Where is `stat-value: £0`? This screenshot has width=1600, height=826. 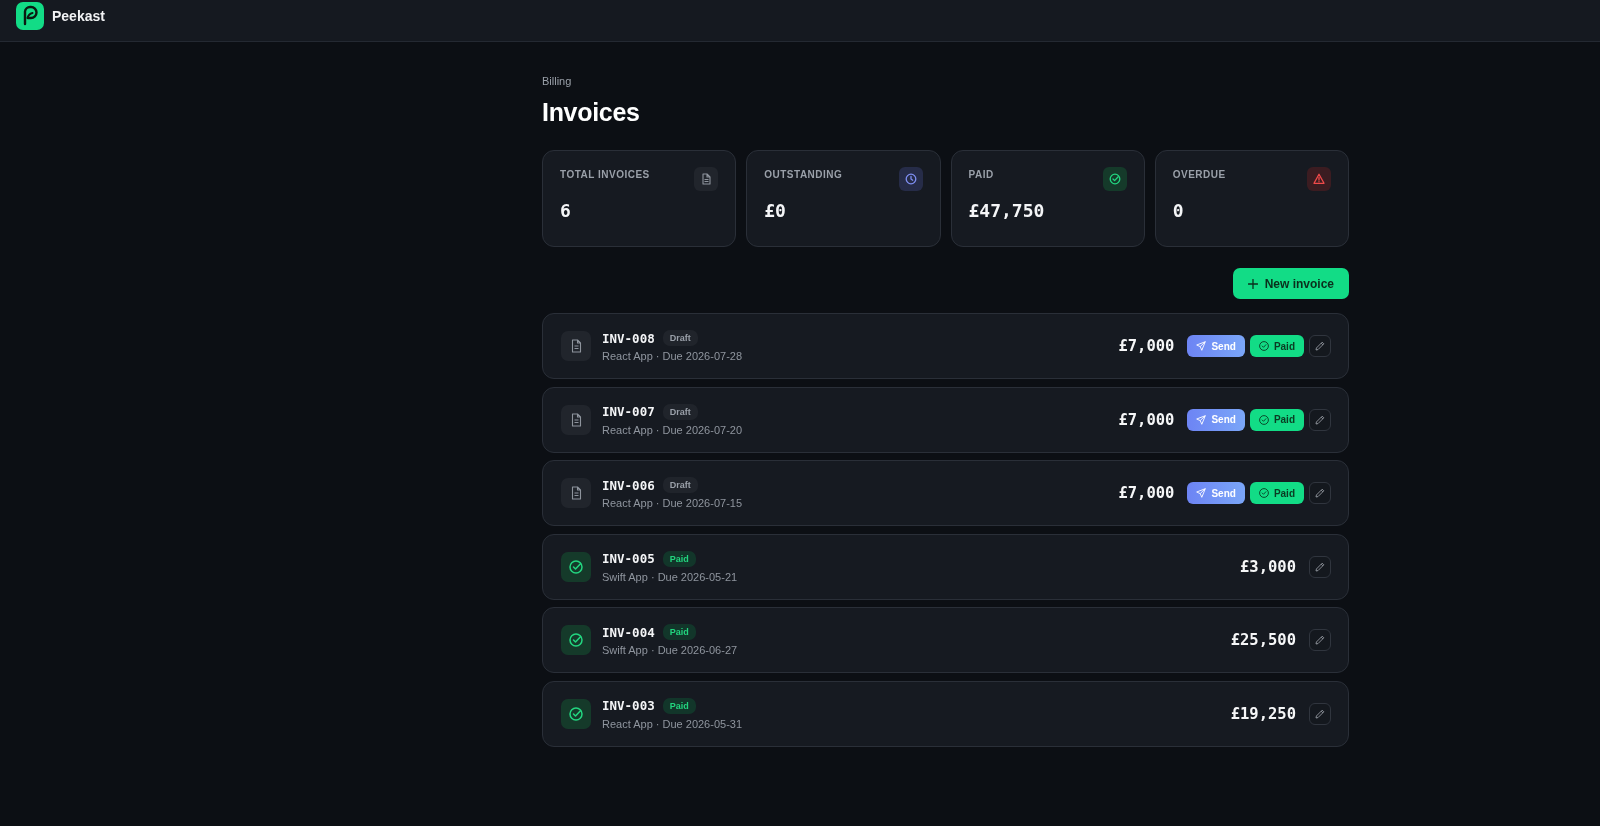
stat-value: £0 is located at coordinates (775, 210).